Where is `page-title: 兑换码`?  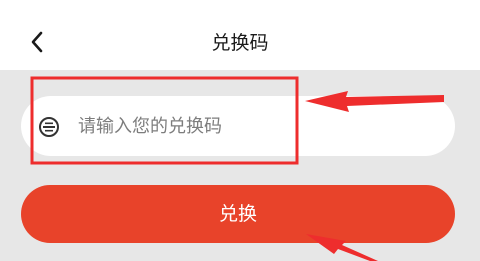 page-title: 兑换码 is located at coordinates (240, 43).